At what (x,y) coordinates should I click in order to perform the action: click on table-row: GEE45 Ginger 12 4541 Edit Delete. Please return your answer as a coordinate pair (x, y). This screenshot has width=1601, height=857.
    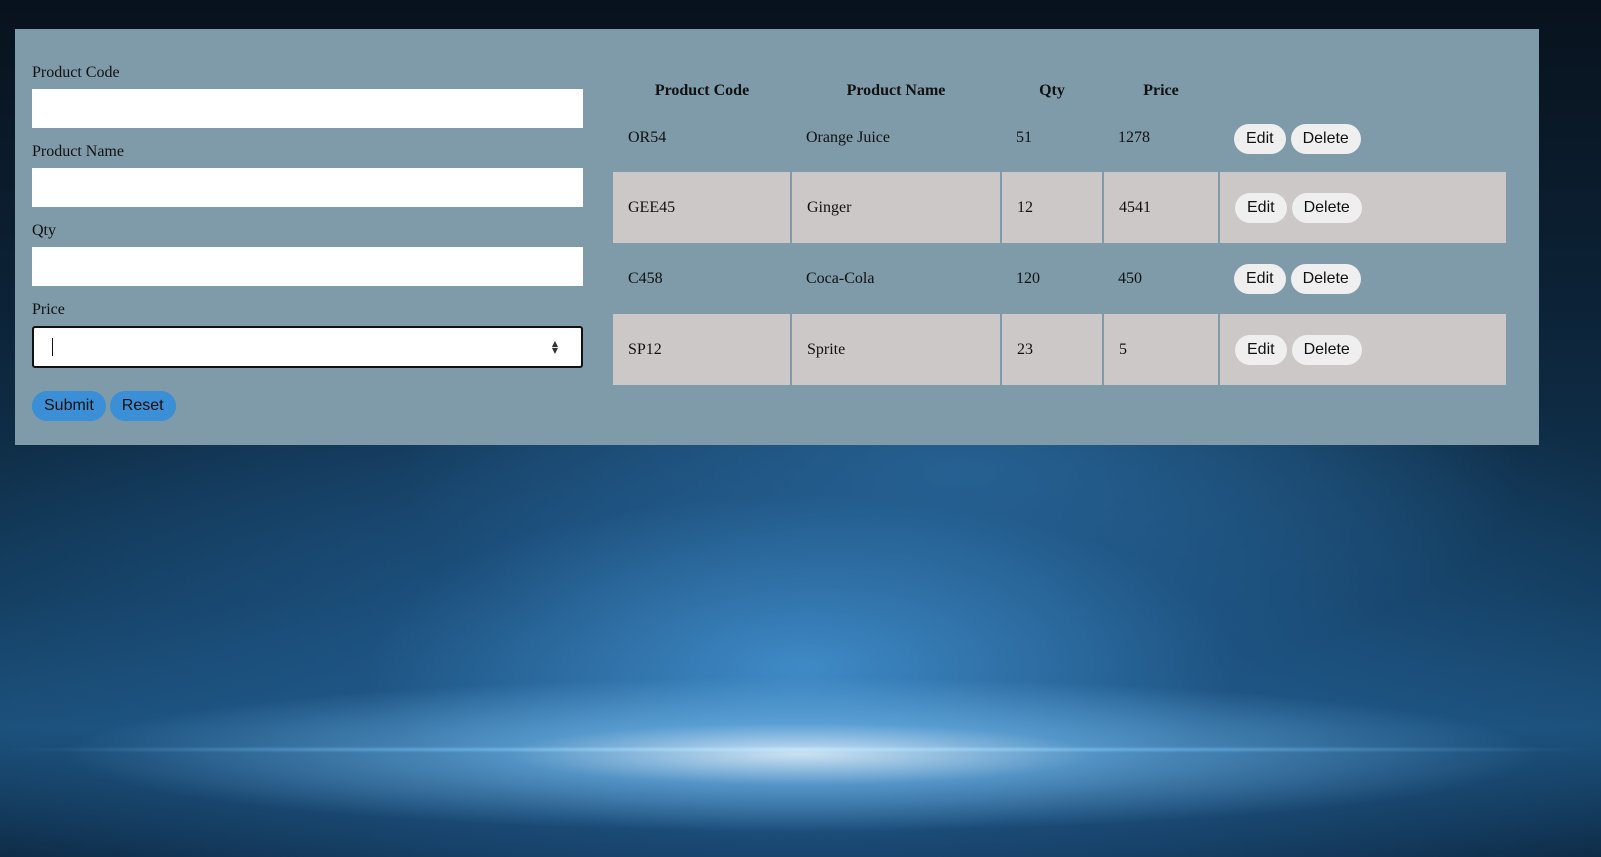
    Looking at the image, I should click on (1059, 207).